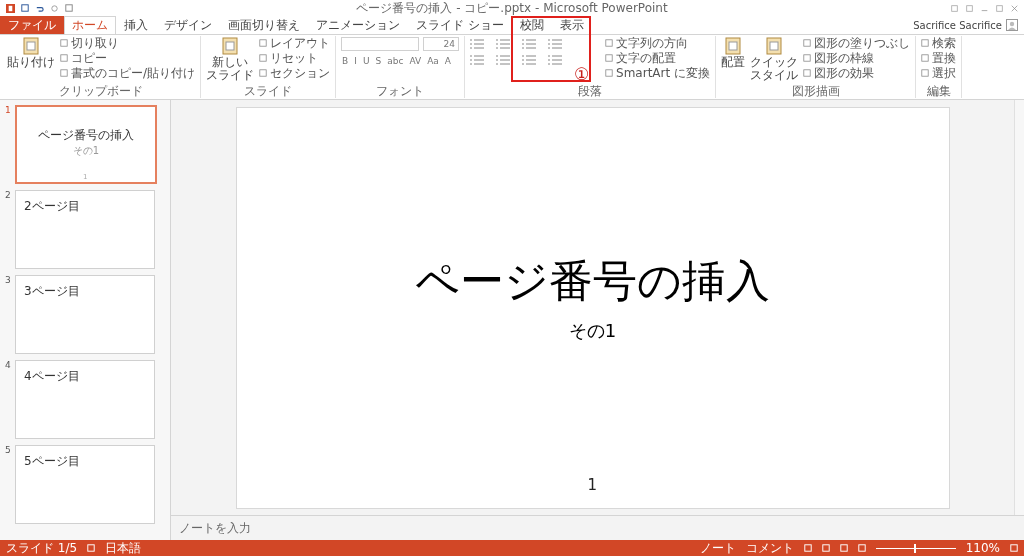  Describe the element at coordinates (10, 8) in the screenshot. I see `app-logo-icon` at that location.